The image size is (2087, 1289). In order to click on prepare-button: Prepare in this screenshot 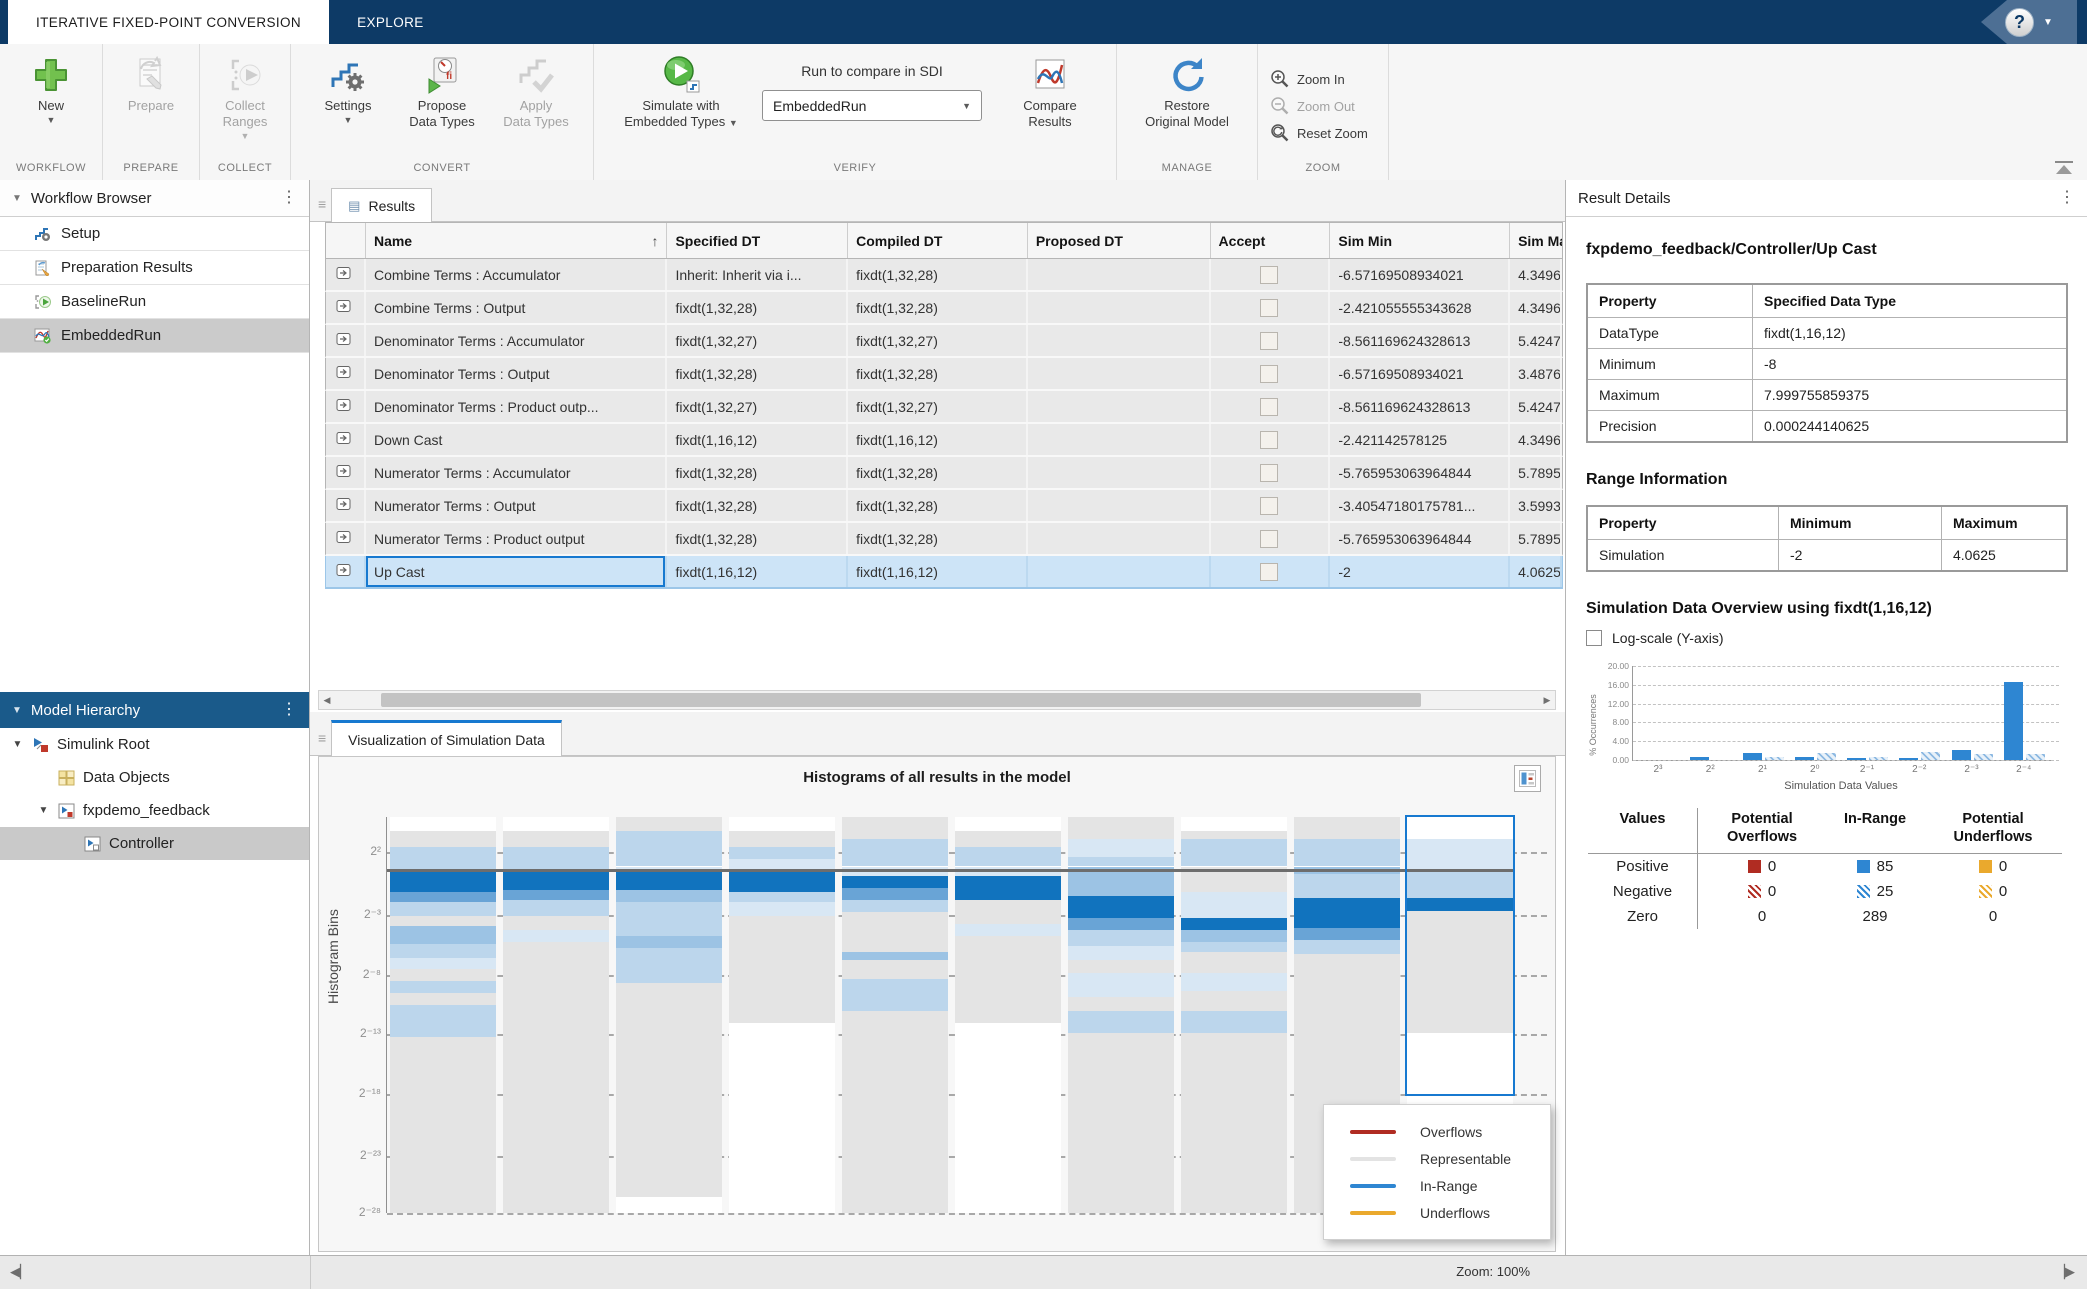, I will do `click(151, 82)`.